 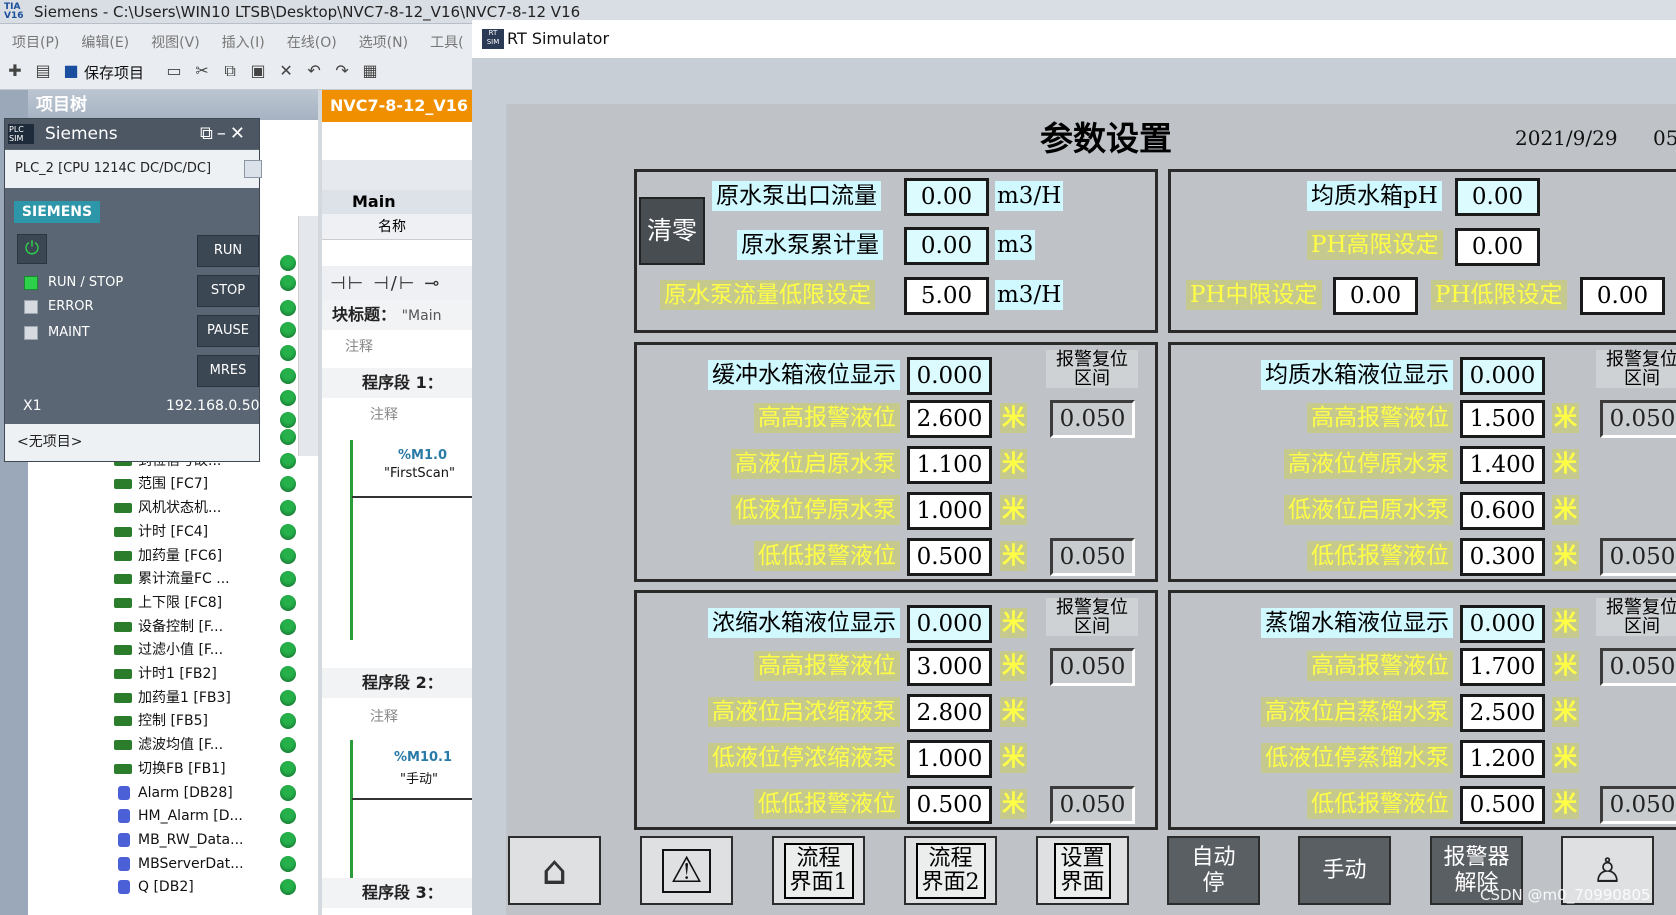 What do you see at coordinates (71, 71) in the screenshot?
I see `save-icon: ■` at bounding box center [71, 71].